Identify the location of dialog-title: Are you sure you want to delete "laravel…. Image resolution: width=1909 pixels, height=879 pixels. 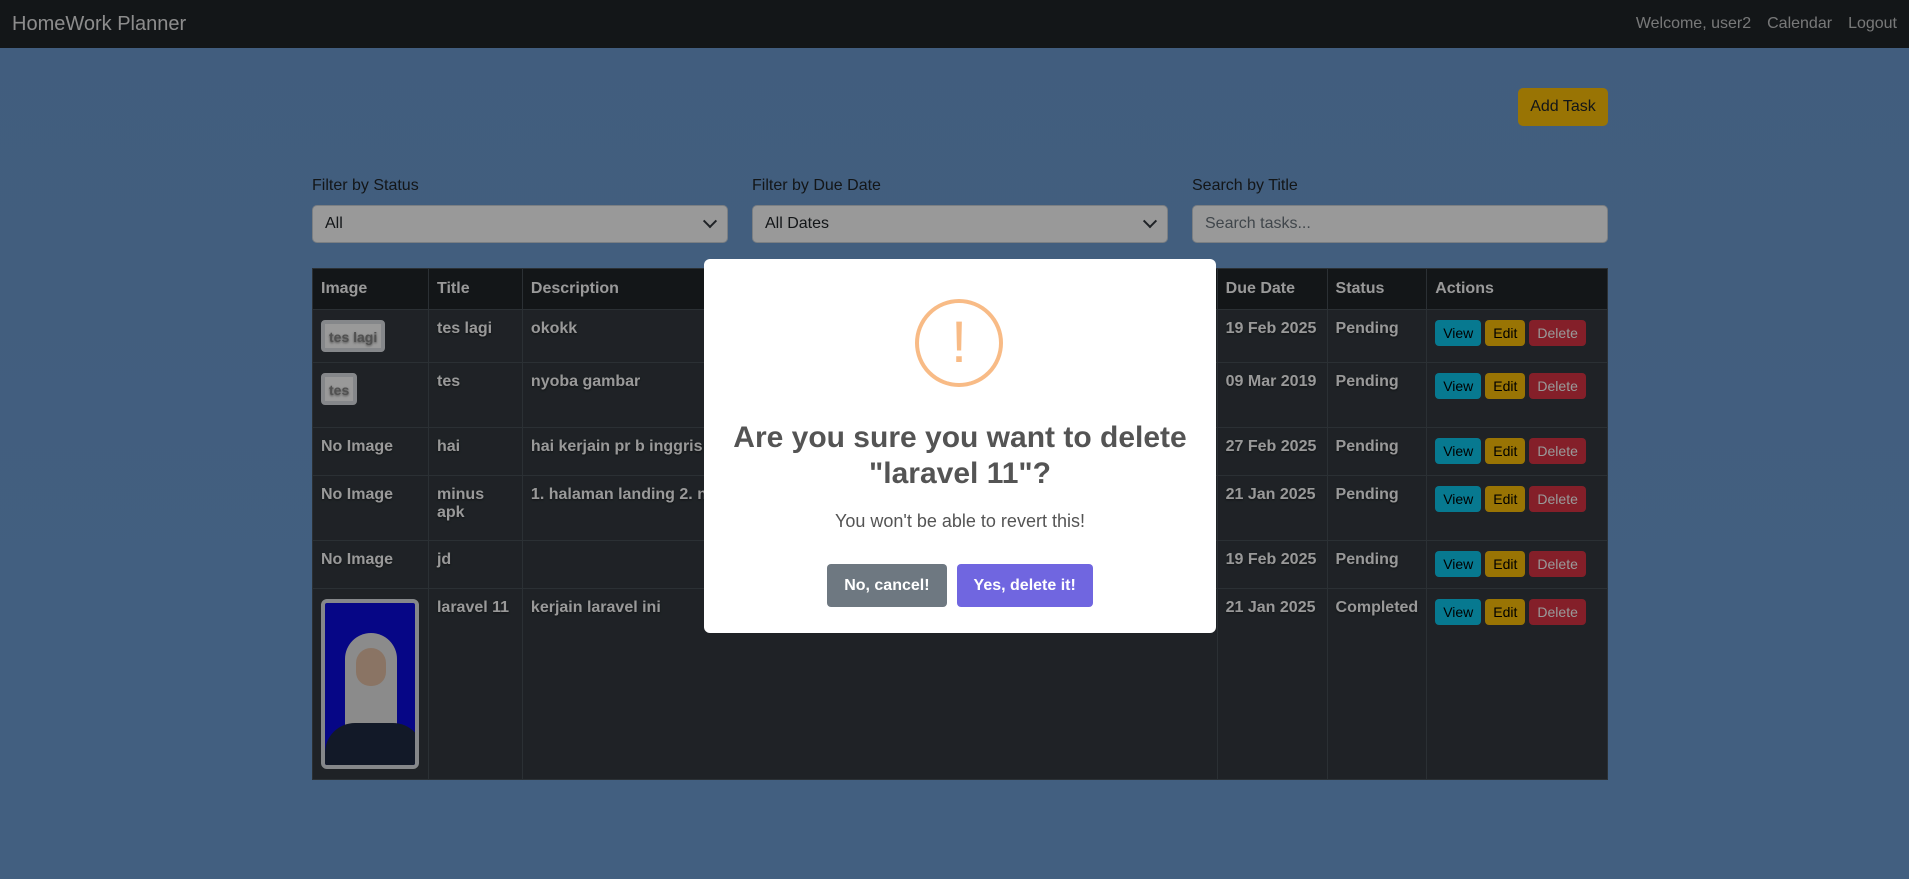
(960, 455).